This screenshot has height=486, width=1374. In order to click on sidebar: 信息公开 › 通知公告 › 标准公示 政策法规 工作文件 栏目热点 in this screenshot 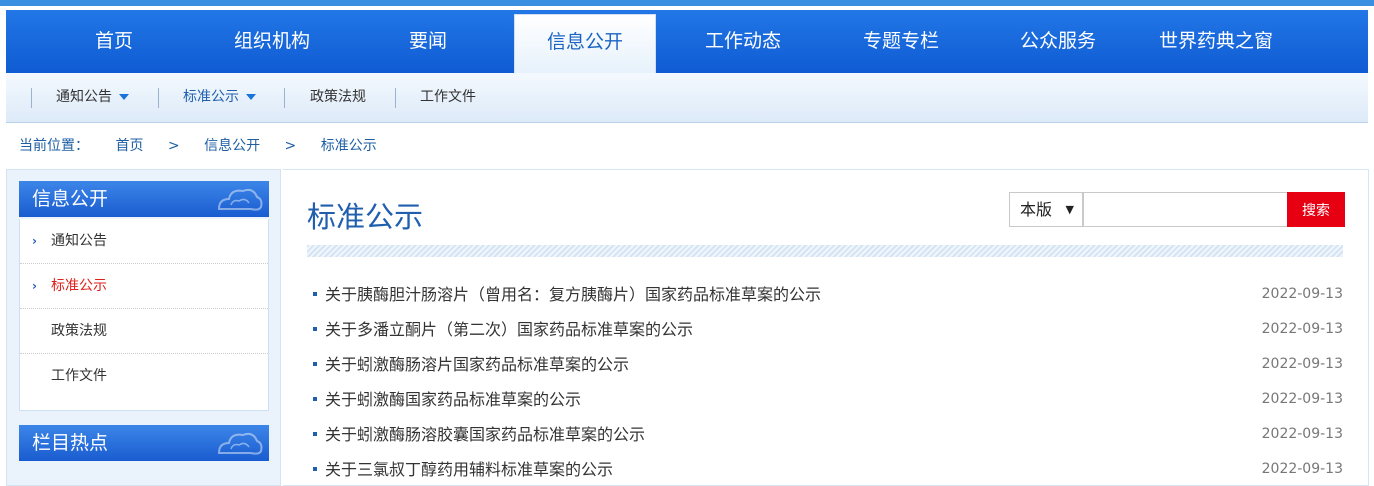, I will do `click(143, 327)`.